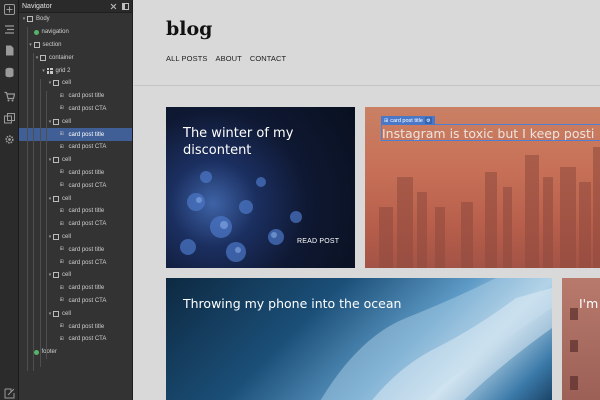  Describe the element at coordinates (258, 142) in the screenshot. I see `card-post-title: The winter of my discontent` at that location.